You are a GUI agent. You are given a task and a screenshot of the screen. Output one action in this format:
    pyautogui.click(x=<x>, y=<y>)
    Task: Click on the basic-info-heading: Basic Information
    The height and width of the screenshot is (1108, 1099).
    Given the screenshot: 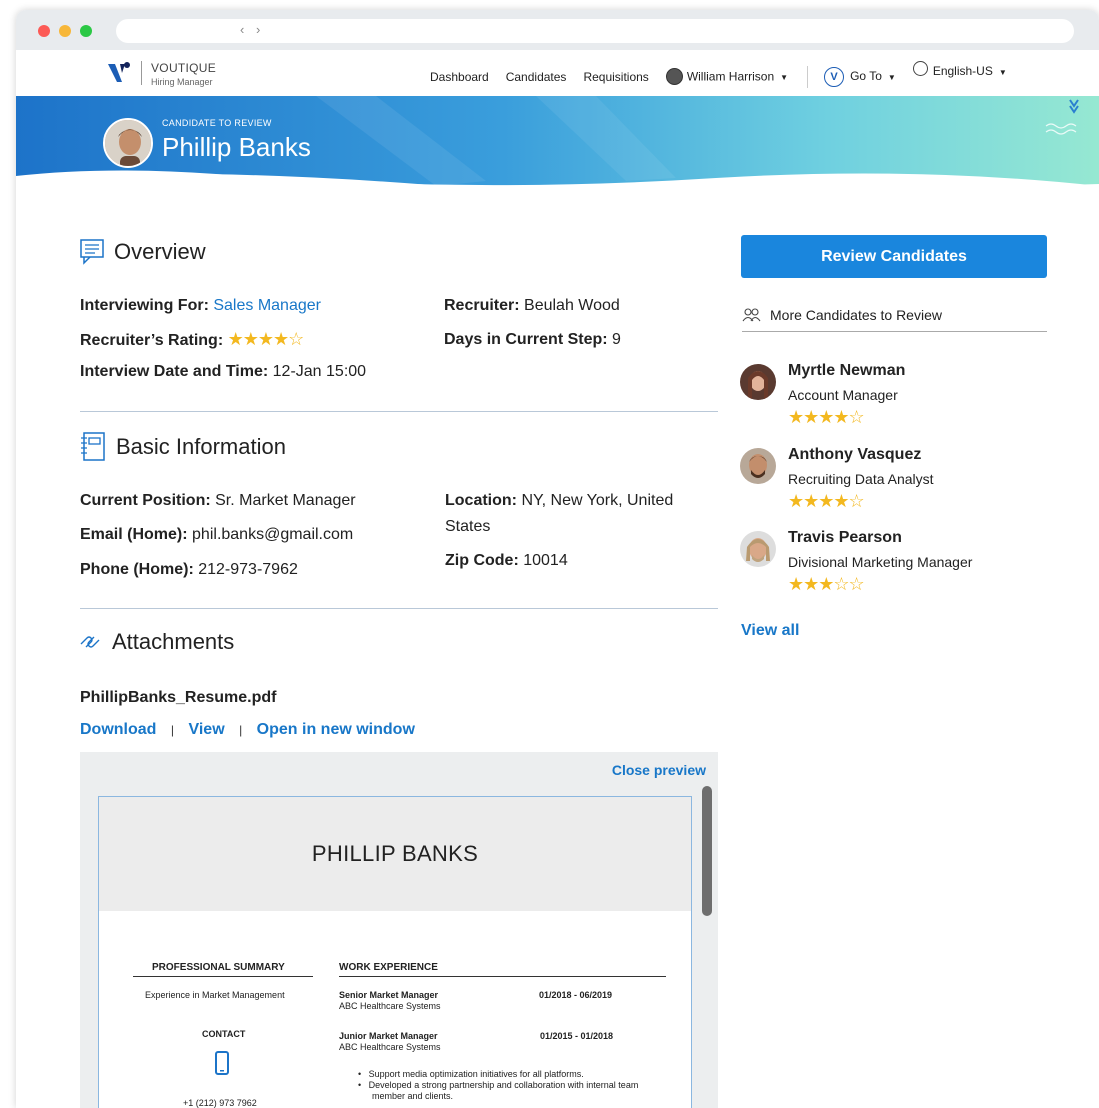 What is the action you would take?
    pyautogui.click(x=183, y=447)
    